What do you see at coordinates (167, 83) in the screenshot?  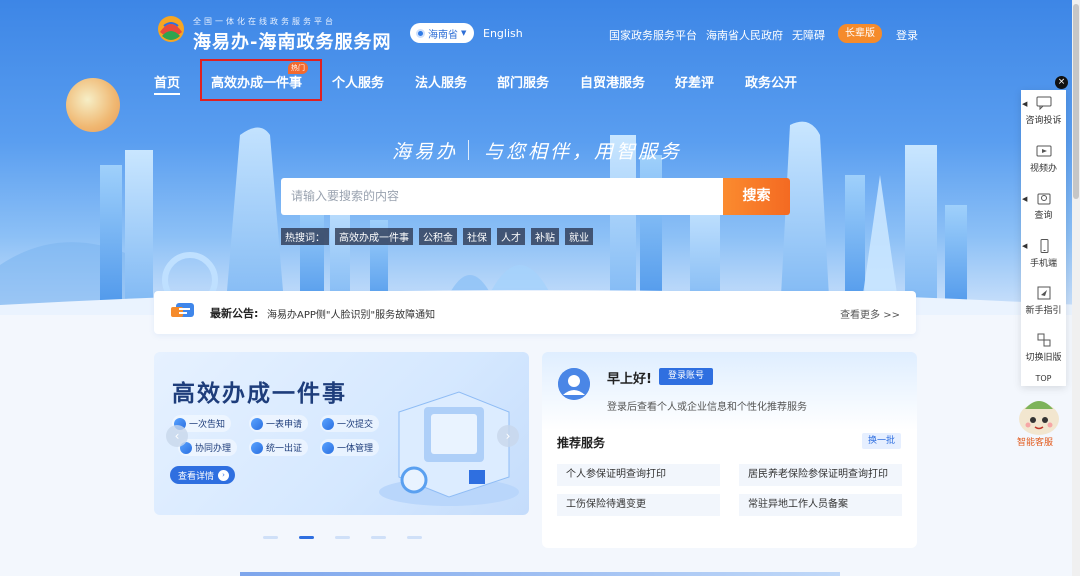 I see `nav-home: 首页` at bounding box center [167, 83].